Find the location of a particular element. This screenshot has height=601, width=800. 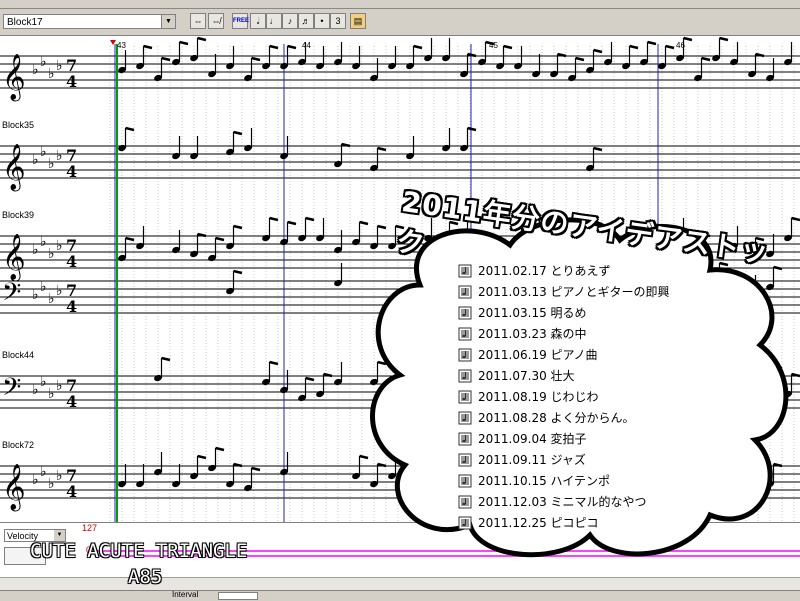

interval-field is located at coordinates (238, 596).